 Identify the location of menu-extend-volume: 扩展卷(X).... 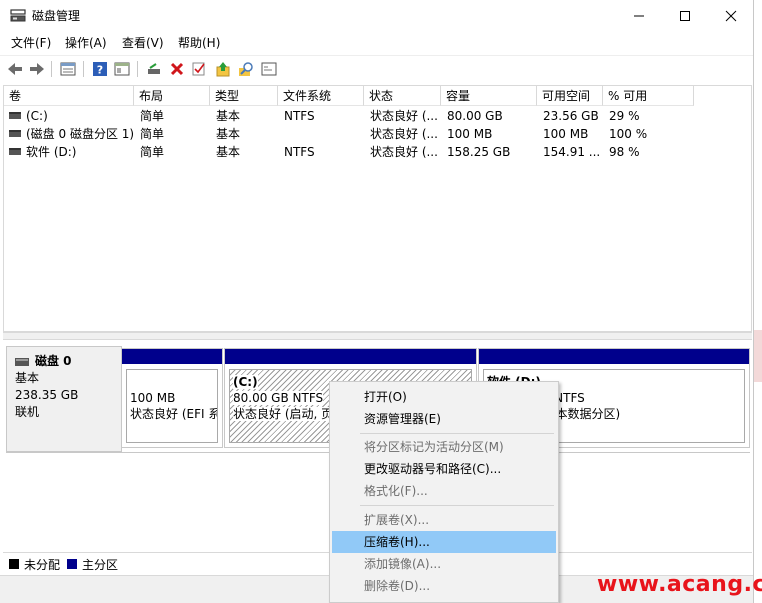
(444, 520).